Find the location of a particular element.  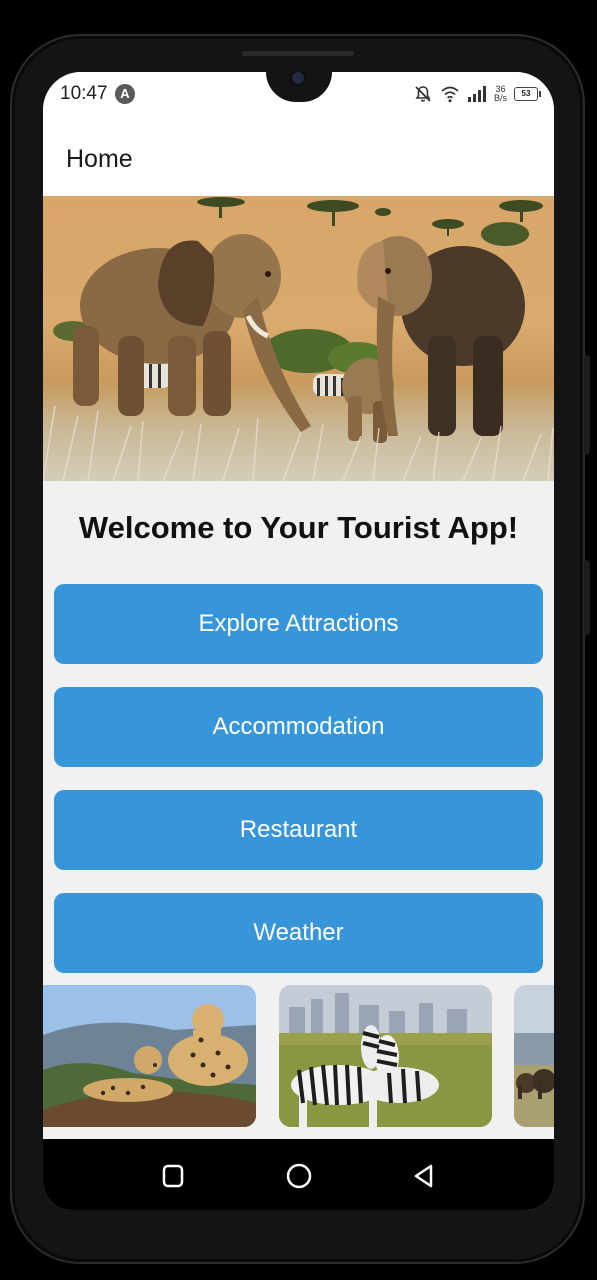

network-speed: 36 B/s is located at coordinates (500, 94).